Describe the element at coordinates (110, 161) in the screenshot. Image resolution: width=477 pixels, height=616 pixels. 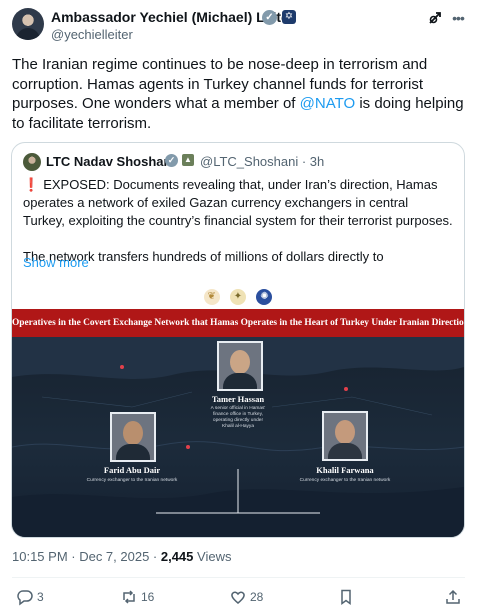
I see `quote-author-name: LTC Nadav Shoshani` at that location.